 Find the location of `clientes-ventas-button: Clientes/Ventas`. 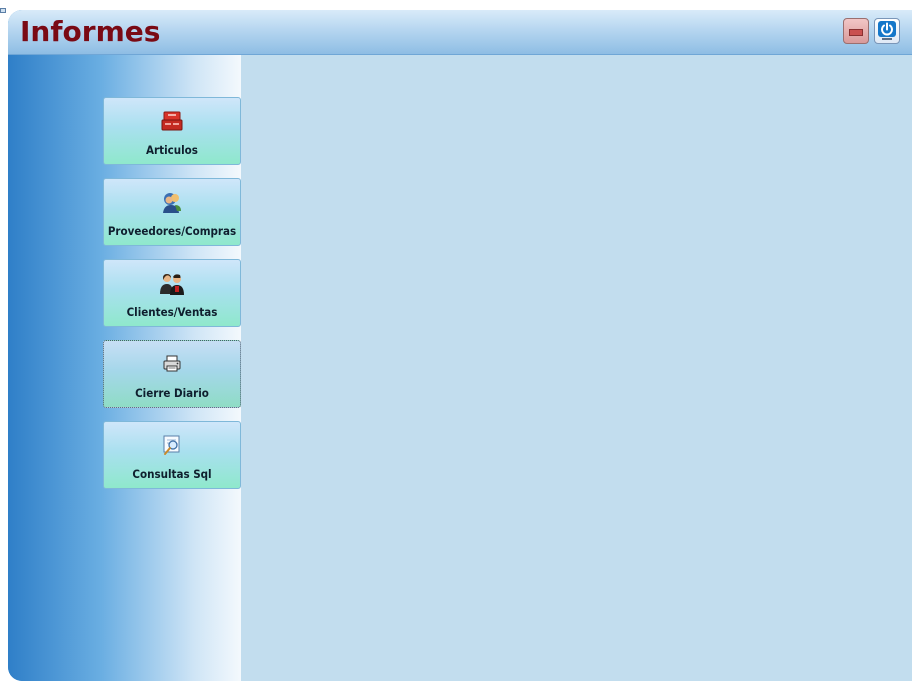

clientes-ventas-button: Clientes/Ventas is located at coordinates (172, 293).